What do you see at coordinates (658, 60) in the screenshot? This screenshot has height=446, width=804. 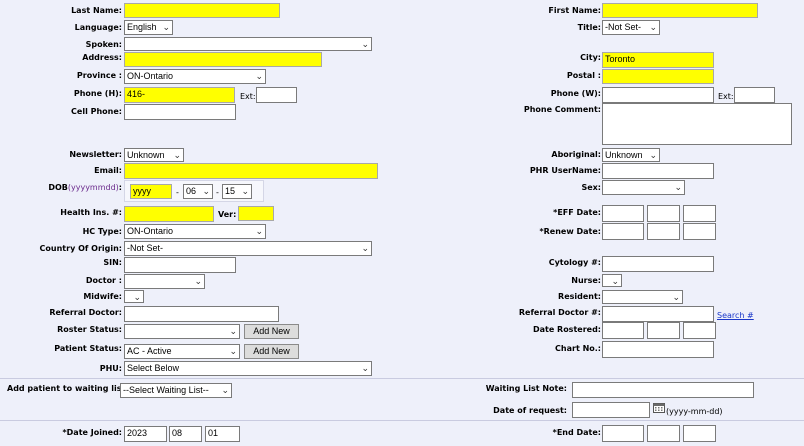 I see `city-input: Toronto` at bounding box center [658, 60].